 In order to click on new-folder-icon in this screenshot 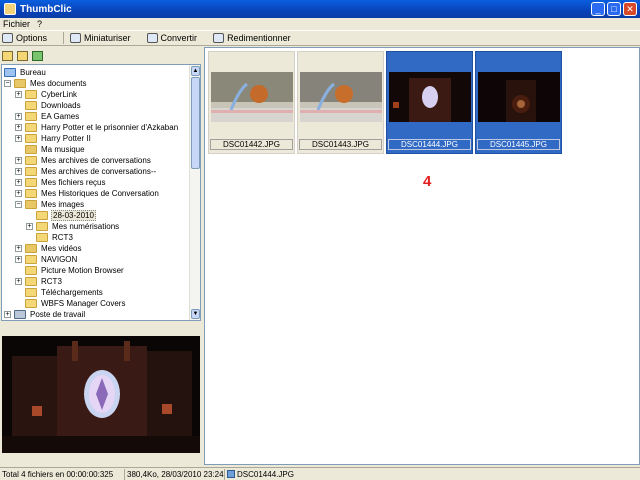, I will do `click(7, 55)`.